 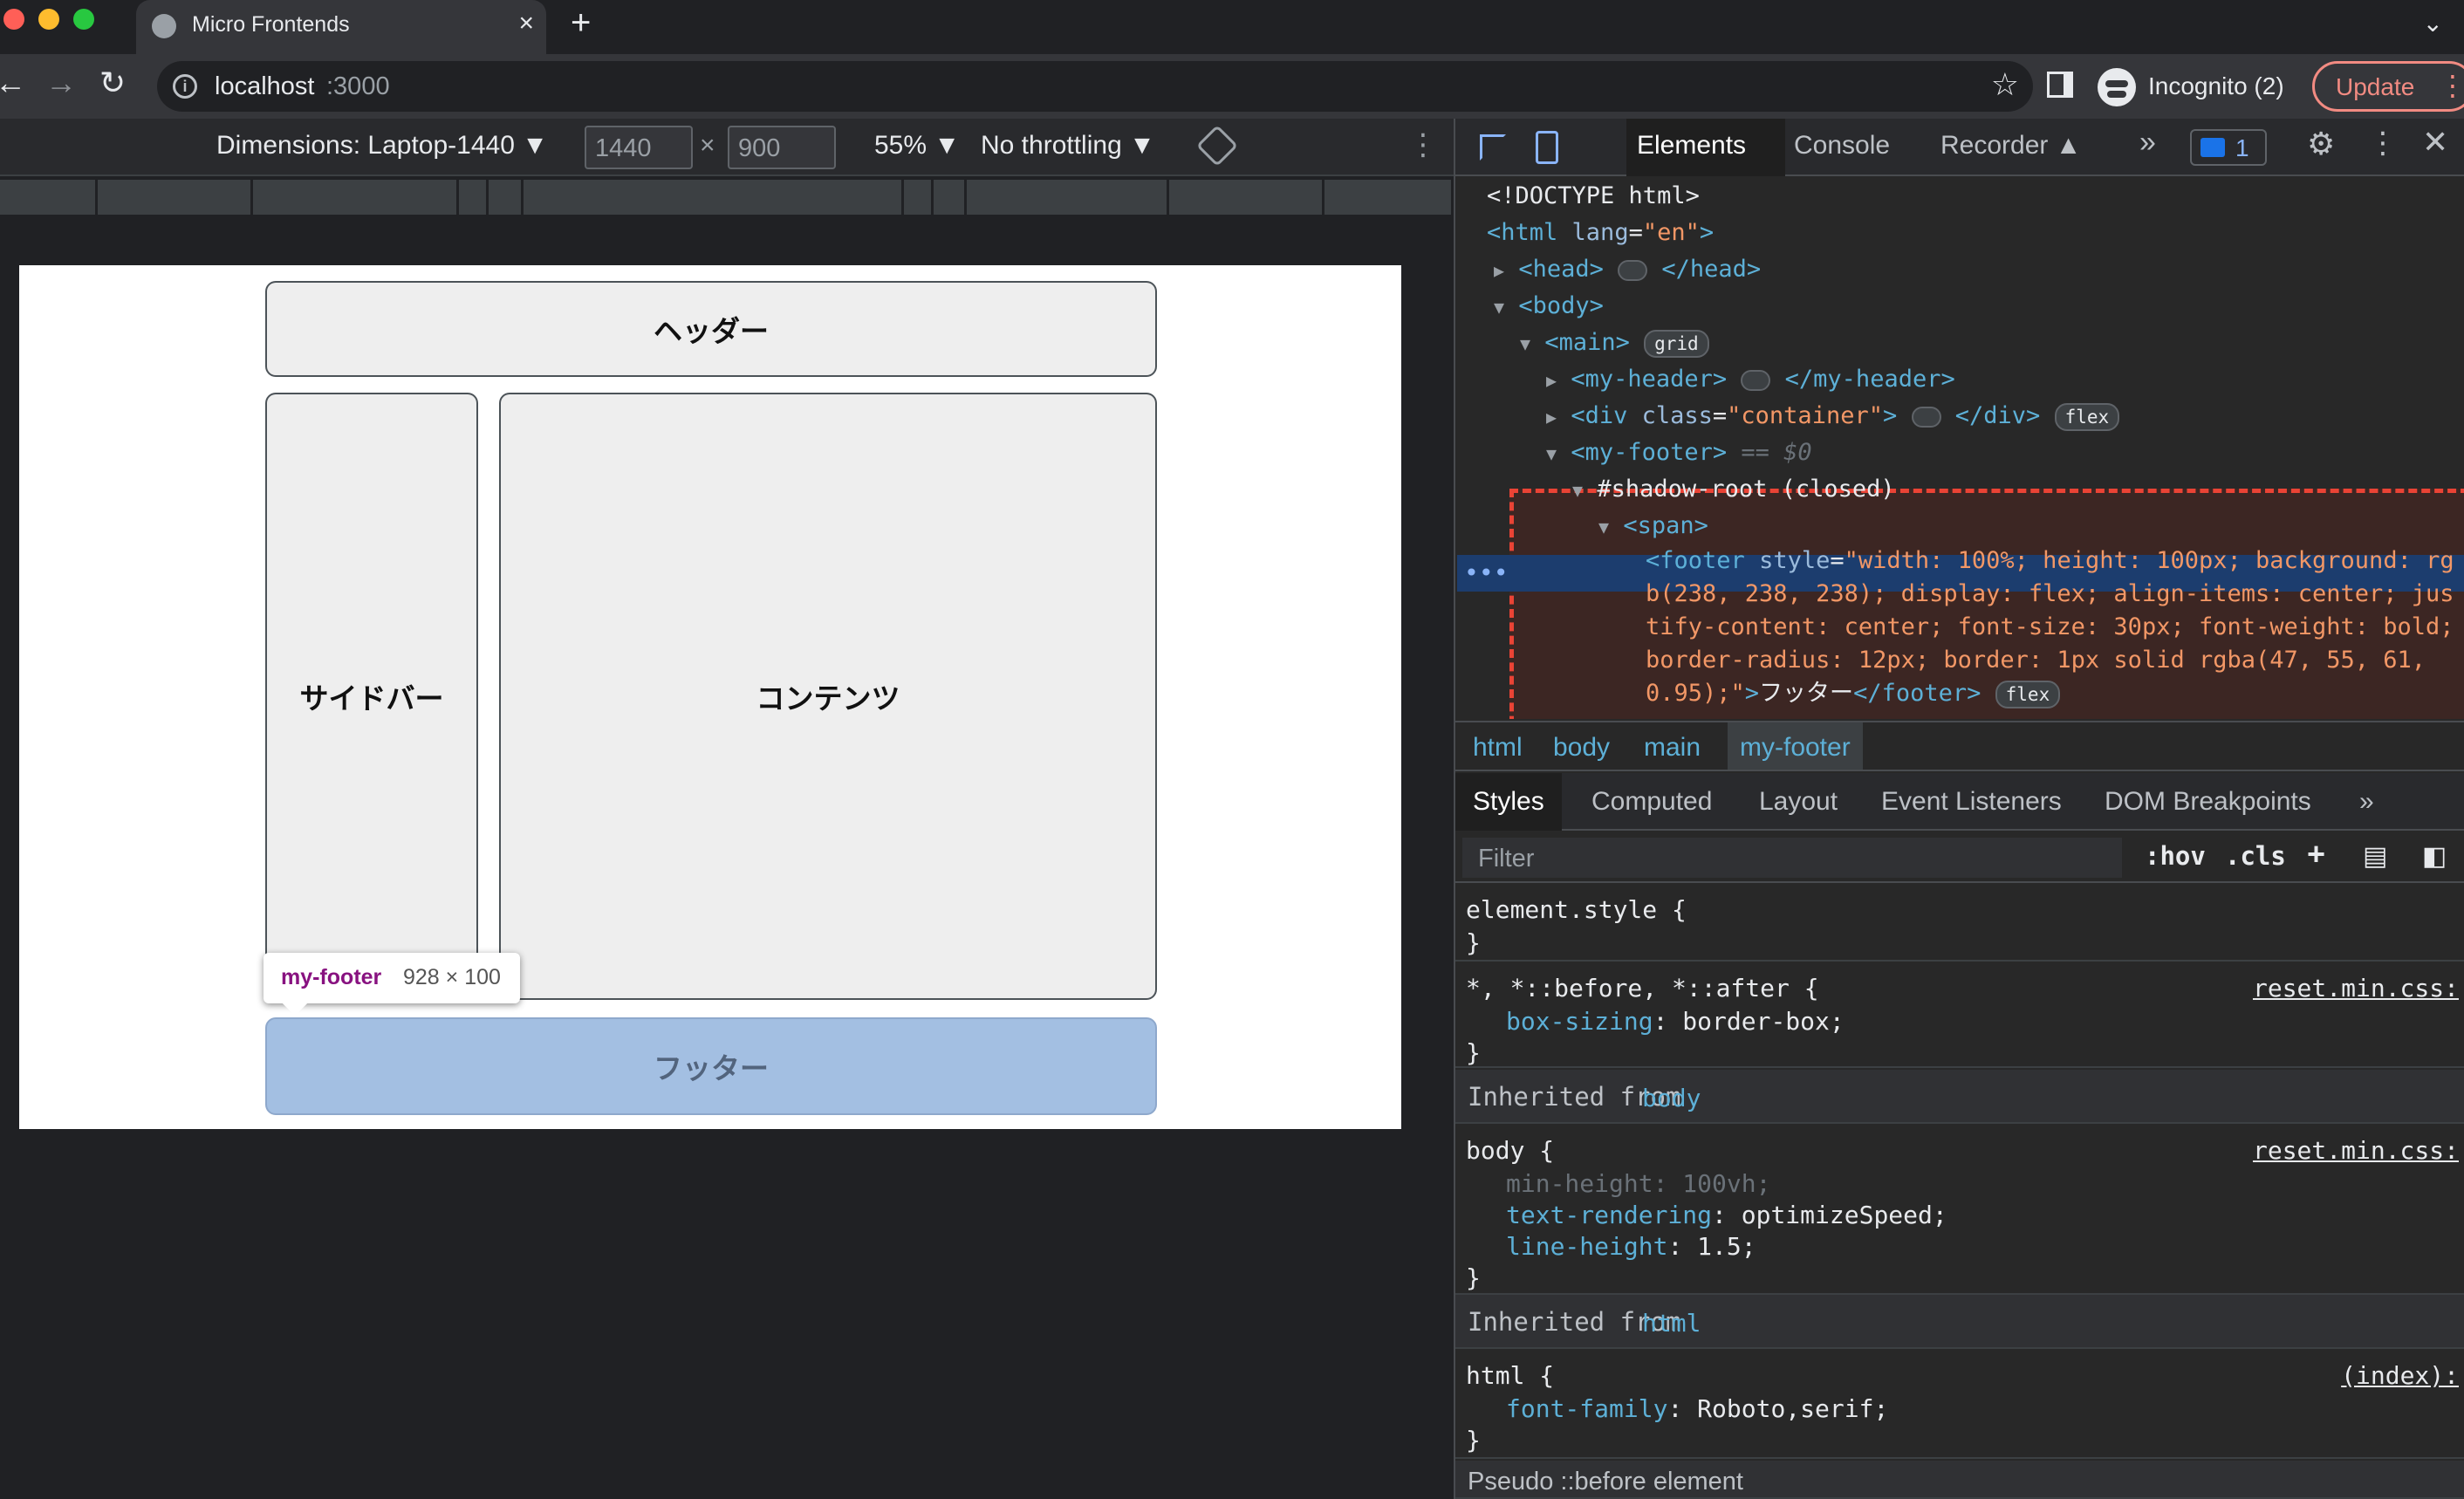 What do you see at coordinates (1068, 146) in the screenshot?
I see `throttling-dropdown: No throttling ▼` at bounding box center [1068, 146].